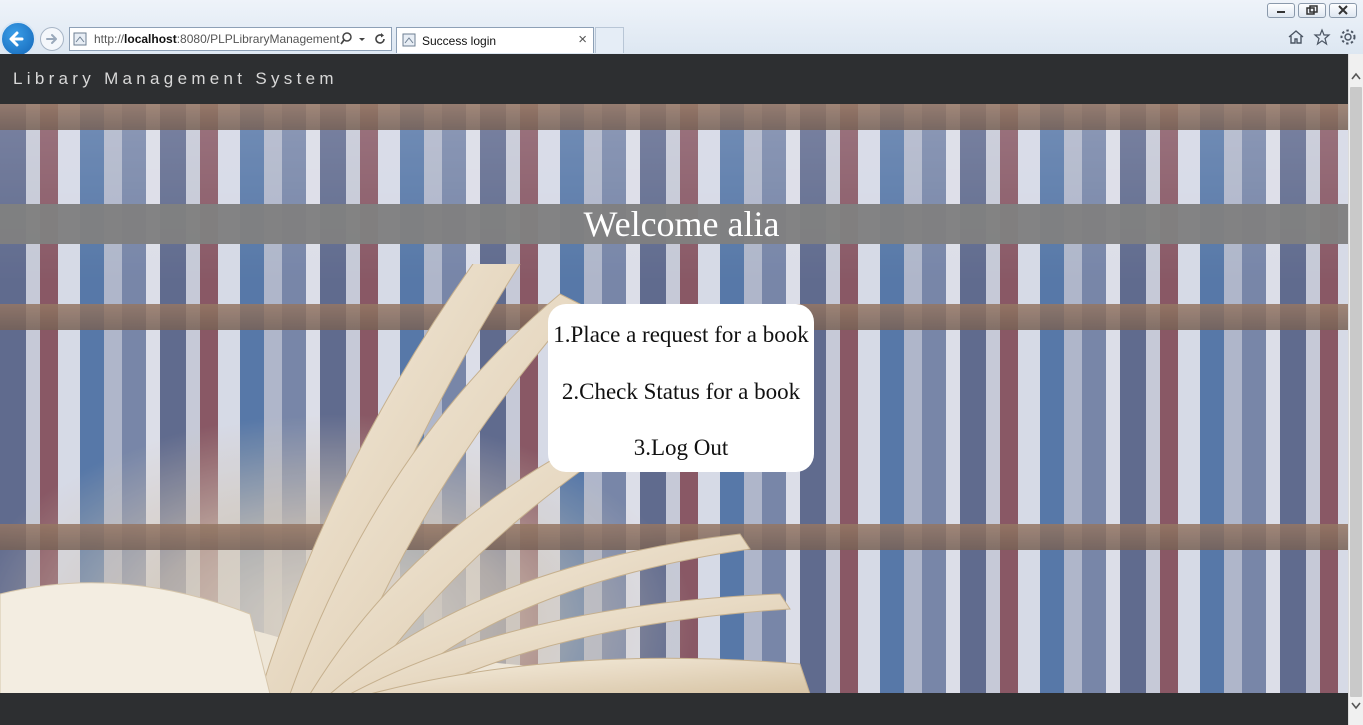 The image size is (1363, 725). Describe the element at coordinates (380, 39) in the screenshot. I see `refresh-icon` at that location.